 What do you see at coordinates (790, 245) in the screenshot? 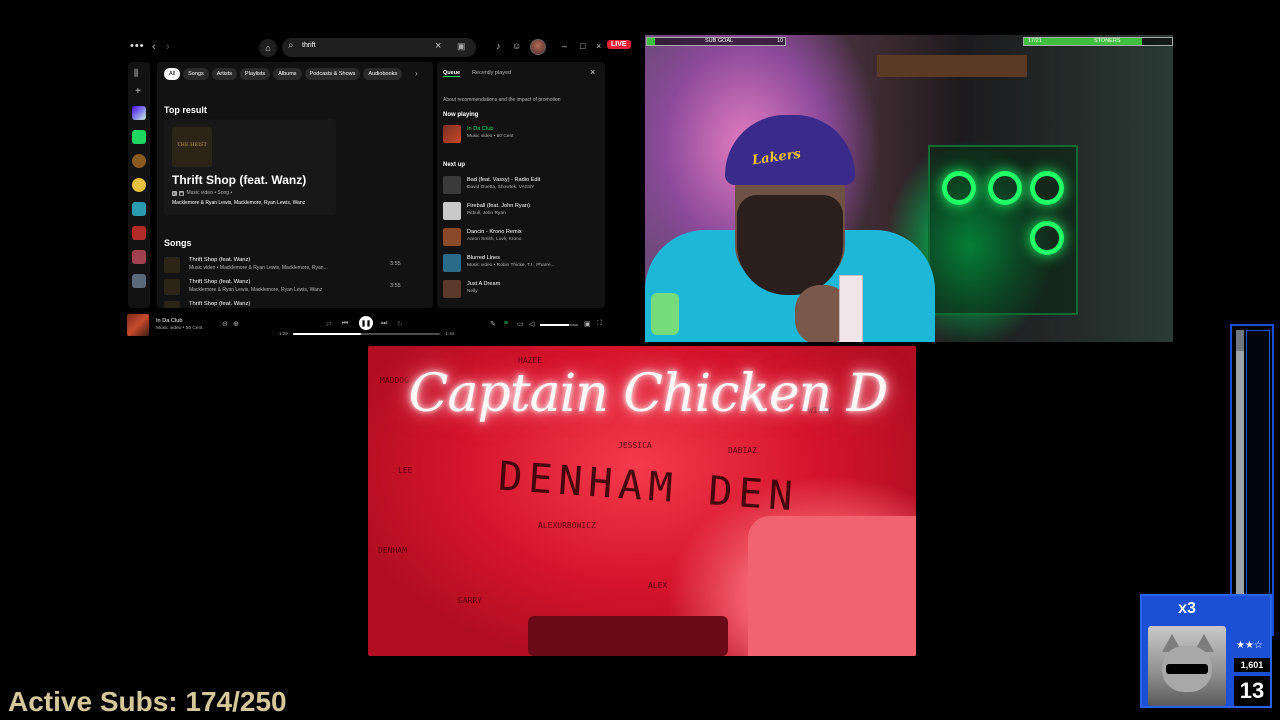
I see `streamer-beard` at bounding box center [790, 245].